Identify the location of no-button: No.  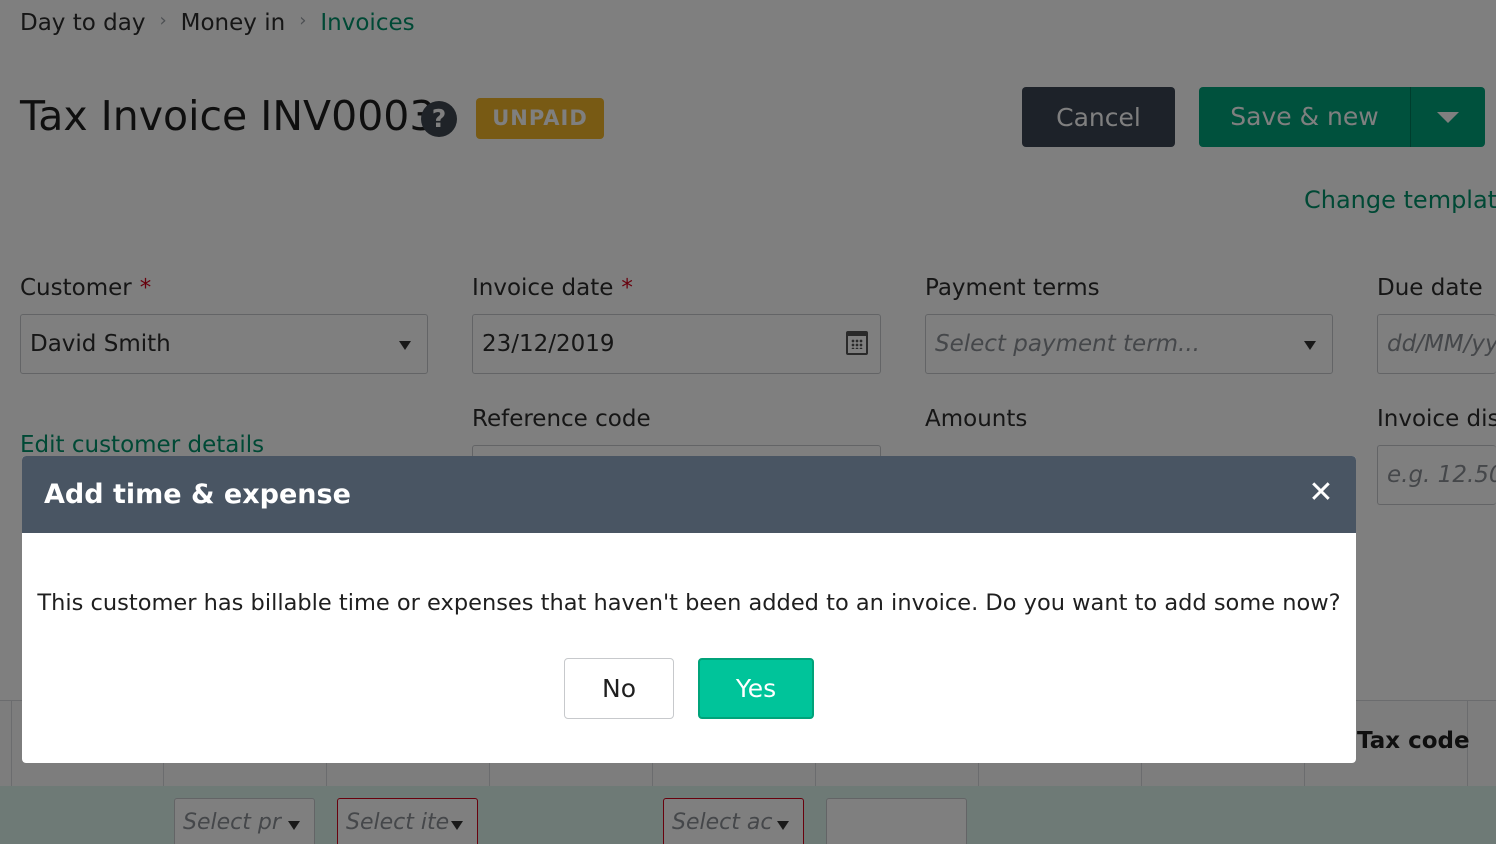
(619, 688).